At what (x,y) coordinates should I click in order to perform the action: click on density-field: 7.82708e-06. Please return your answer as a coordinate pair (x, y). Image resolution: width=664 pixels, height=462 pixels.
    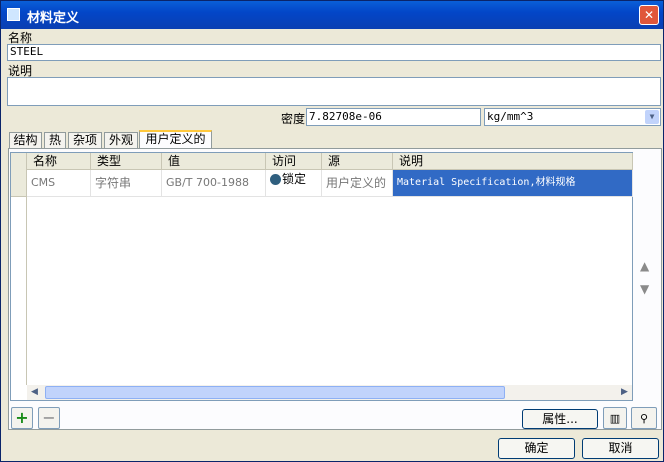
    Looking at the image, I should click on (393, 117).